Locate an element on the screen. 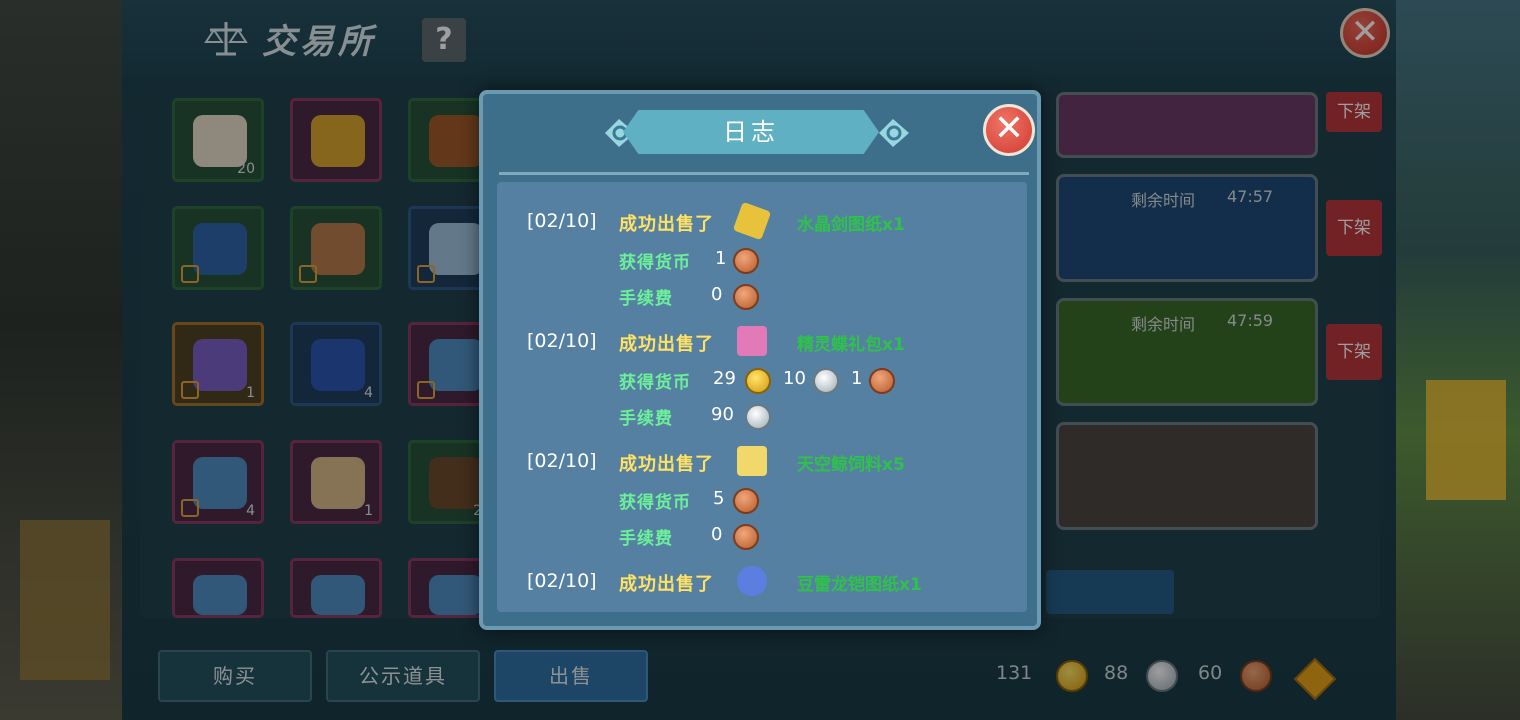 The image size is (1520, 720). exchange-header: 交易所 ? ✕ is located at coordinates (759, 39).